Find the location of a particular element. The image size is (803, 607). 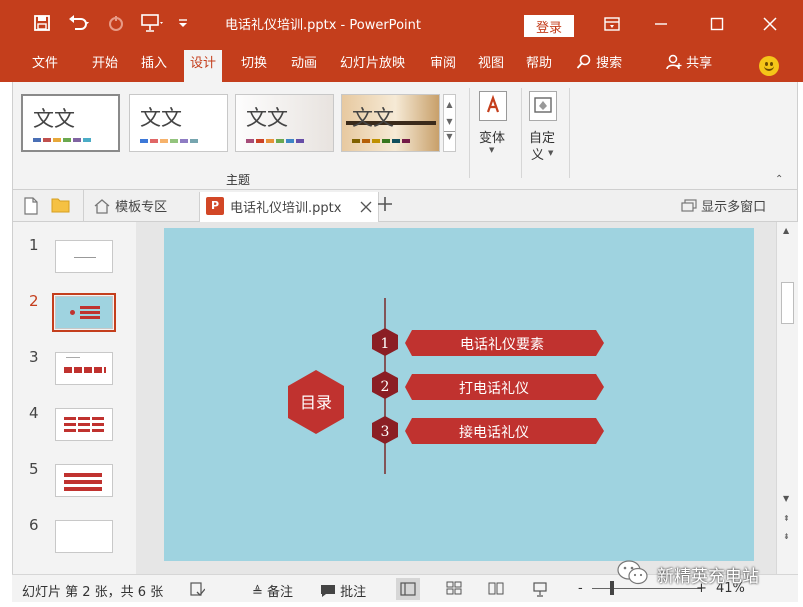

collapse-ribbon-icon: ⌃ is located at coordinates (779, 179).